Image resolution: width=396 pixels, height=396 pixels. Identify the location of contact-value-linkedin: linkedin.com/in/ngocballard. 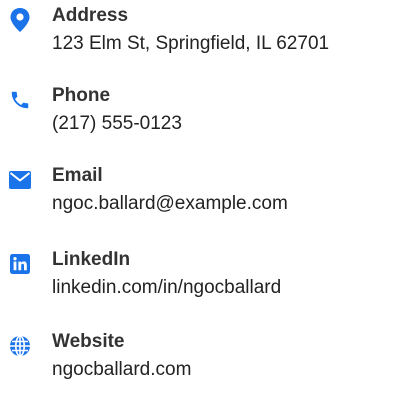
(166, 288).